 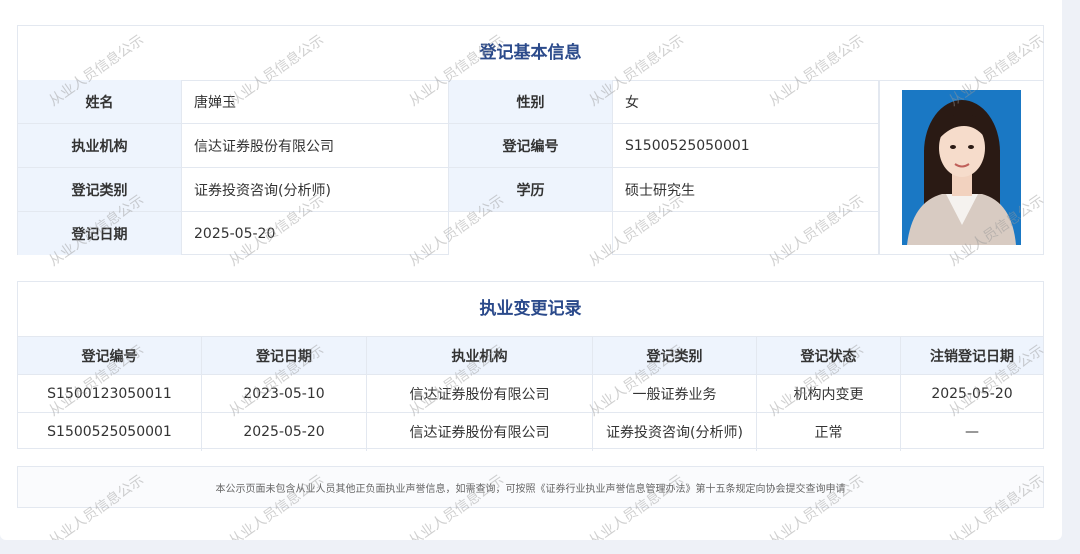 I want to click on cell-reg-number: S1500525050001, so click(x=110, y=432).